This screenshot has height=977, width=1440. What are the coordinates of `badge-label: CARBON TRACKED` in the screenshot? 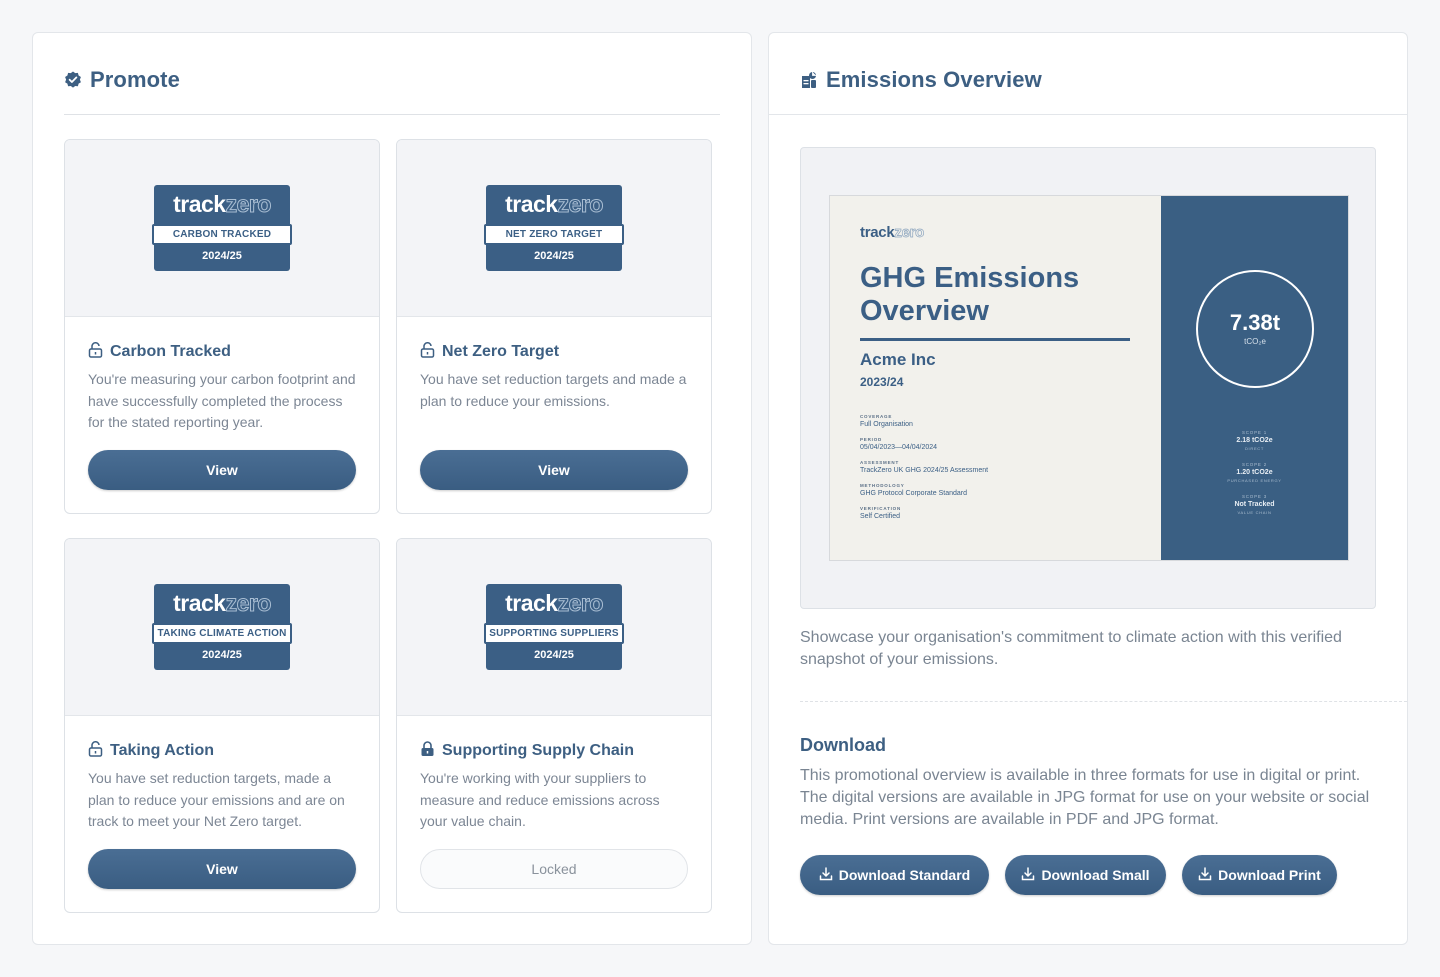 It's located at (222, 234).